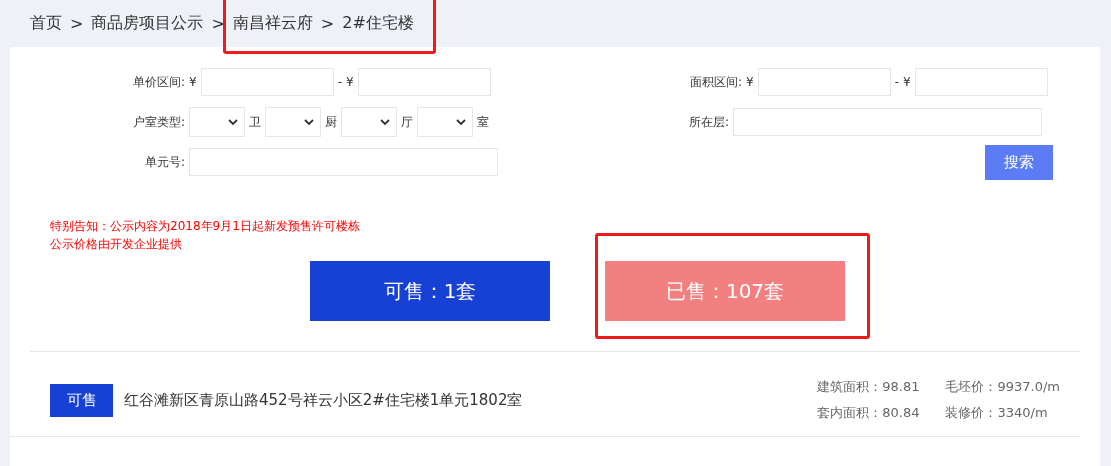 The image size is (1111, 466). What do you see at coordinates (715, 82) in the screenshot?
I see `field-label: 面积区间:` at bounding box center [715, 82].